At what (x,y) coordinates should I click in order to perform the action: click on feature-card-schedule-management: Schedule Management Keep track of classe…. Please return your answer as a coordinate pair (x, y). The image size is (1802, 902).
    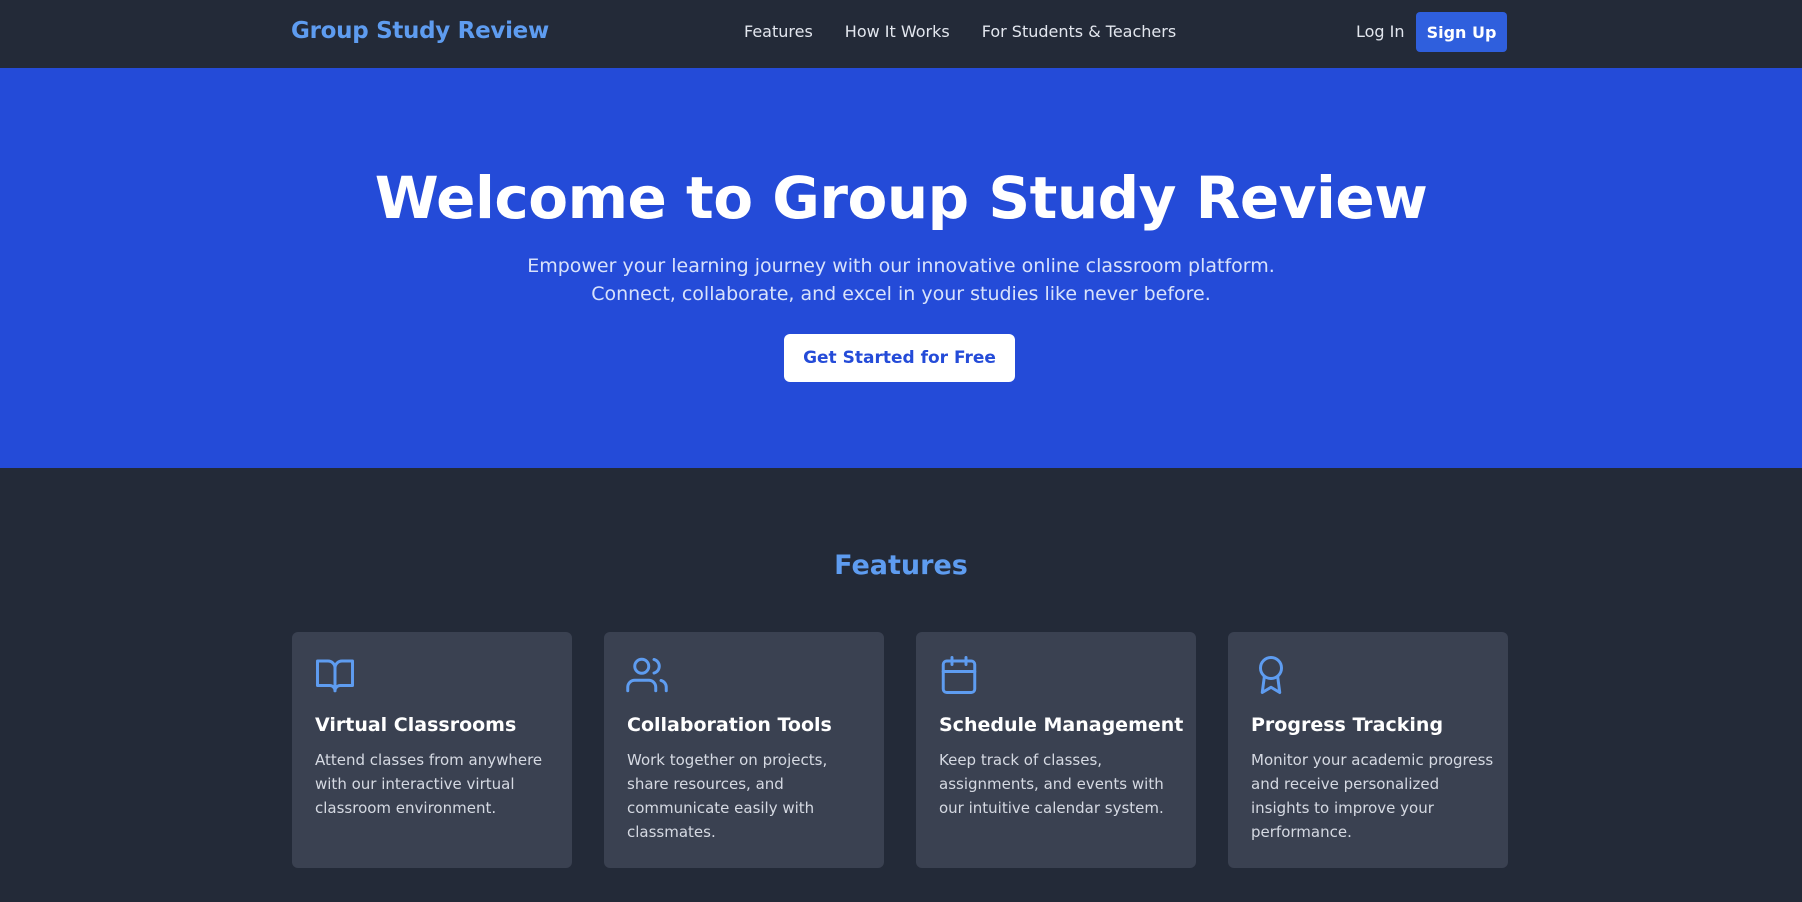
    Looking at the image, I should click on (1056, 750).